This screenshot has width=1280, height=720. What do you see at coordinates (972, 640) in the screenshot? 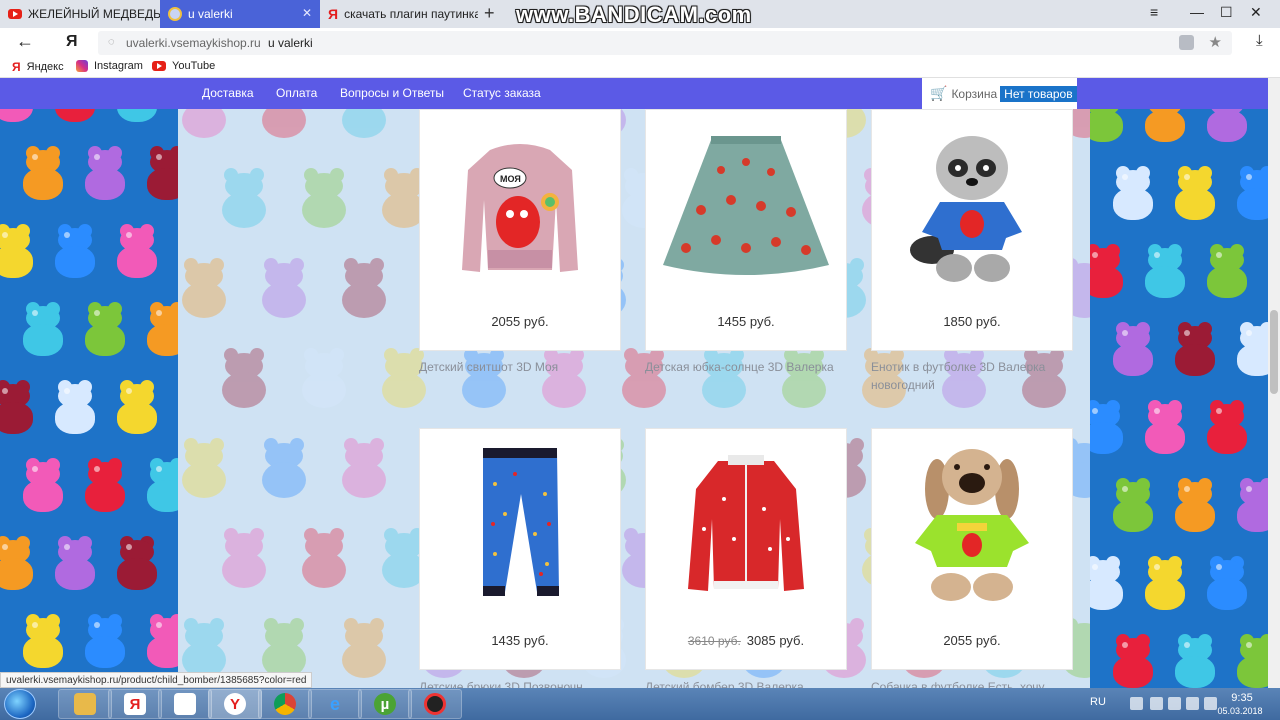
I see `product-price: 2055 руб.` at bounding box center [972, 640].